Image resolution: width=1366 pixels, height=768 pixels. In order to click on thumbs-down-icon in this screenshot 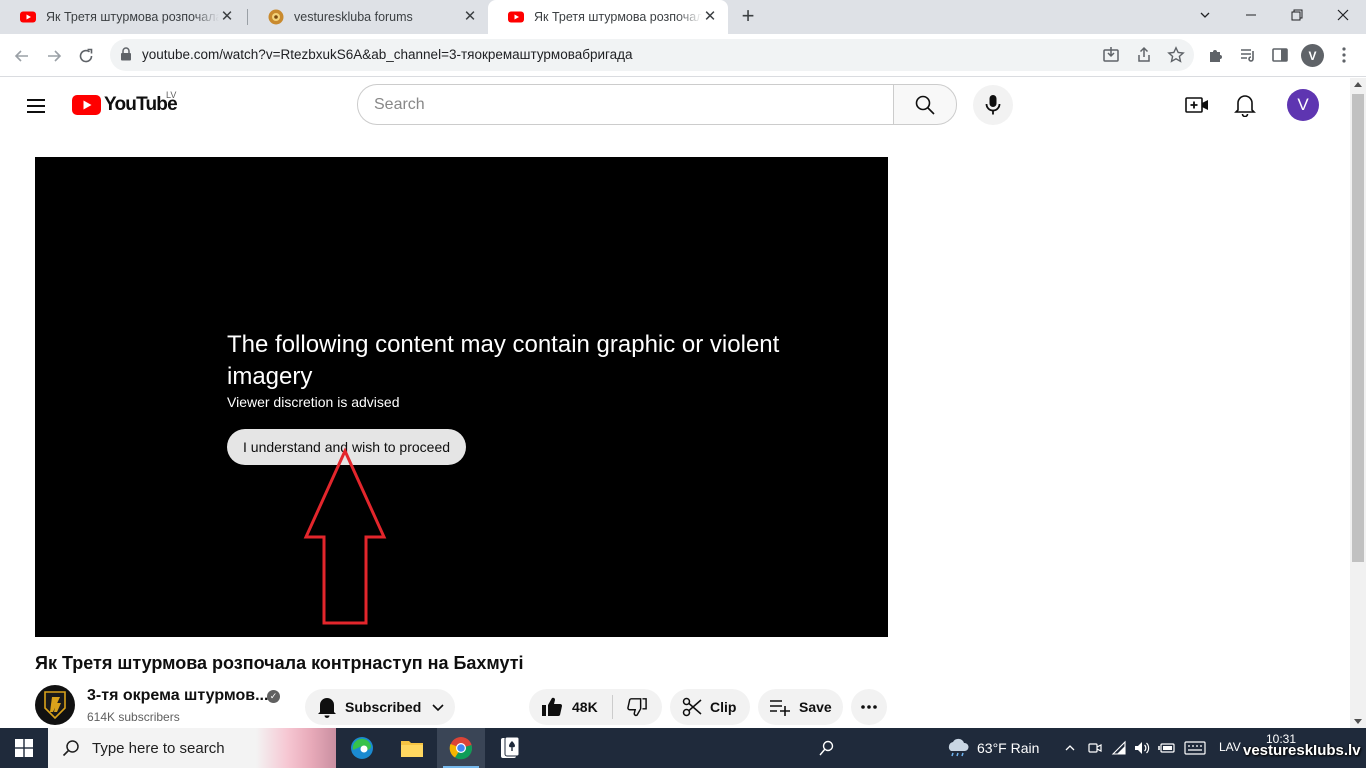, I will do `click(637, 707)`.